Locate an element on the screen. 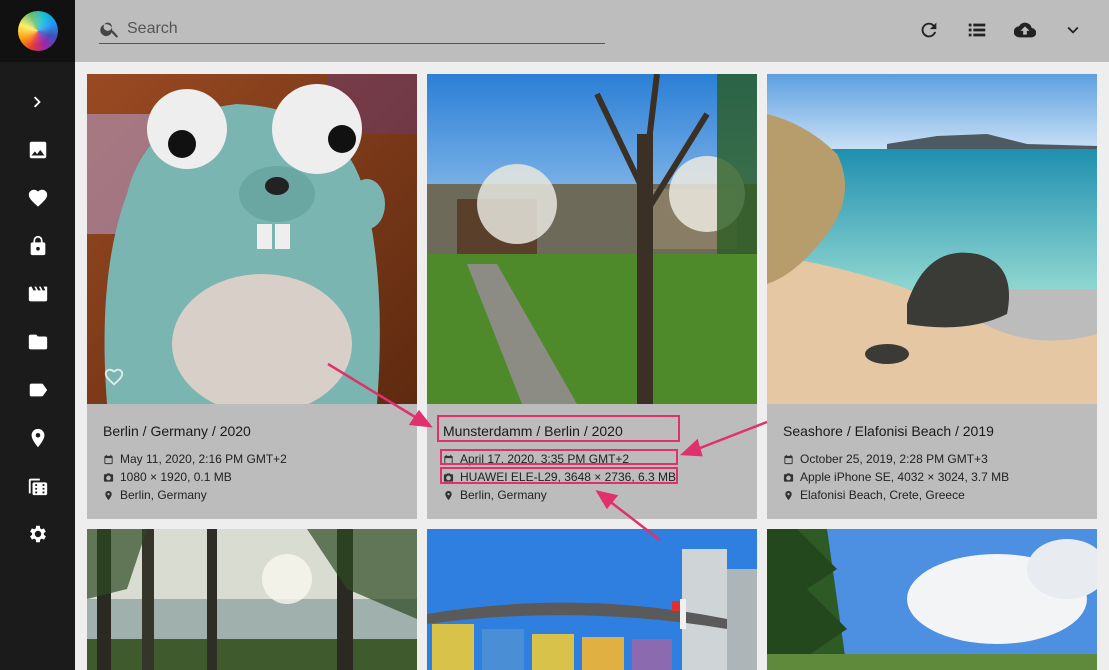 The image size is (1109, 670). top-toolbar is located at coordinates (592, 31).